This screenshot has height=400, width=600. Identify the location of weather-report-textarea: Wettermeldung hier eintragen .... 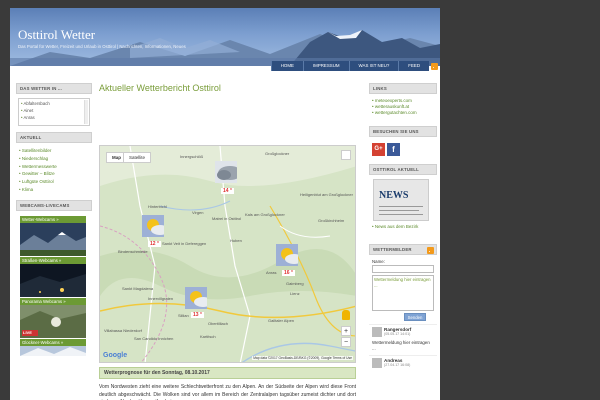
(403, 293).